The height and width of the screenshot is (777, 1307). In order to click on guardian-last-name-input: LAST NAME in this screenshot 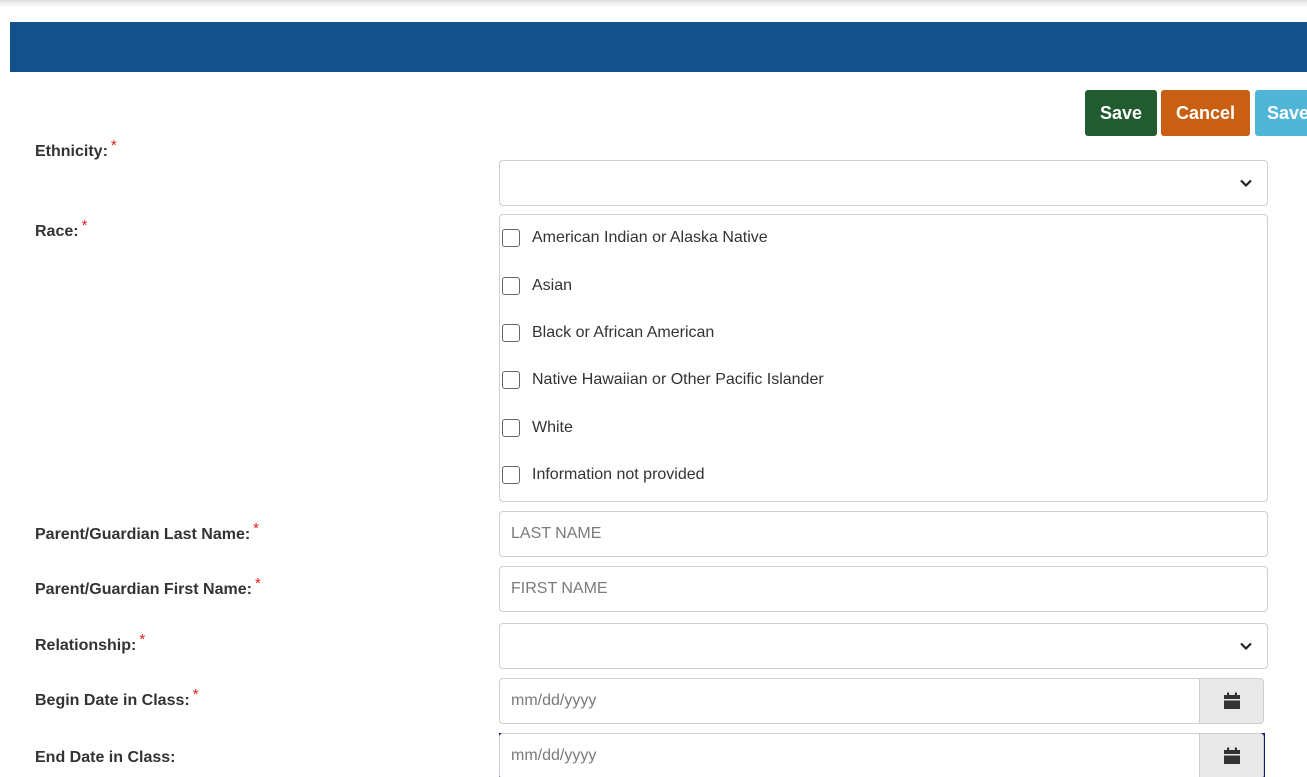, I will do `click(883, 534)`.